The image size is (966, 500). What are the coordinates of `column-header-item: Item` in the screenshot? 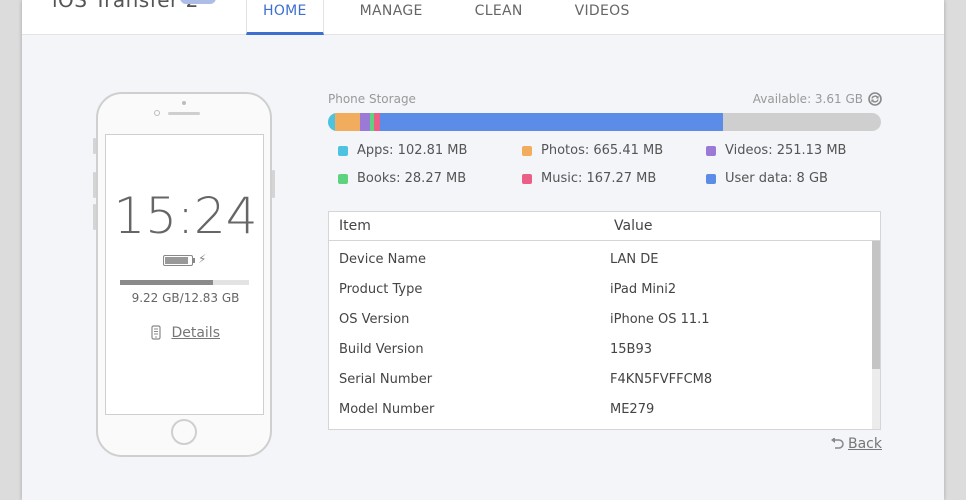 It's located at (355, 226).